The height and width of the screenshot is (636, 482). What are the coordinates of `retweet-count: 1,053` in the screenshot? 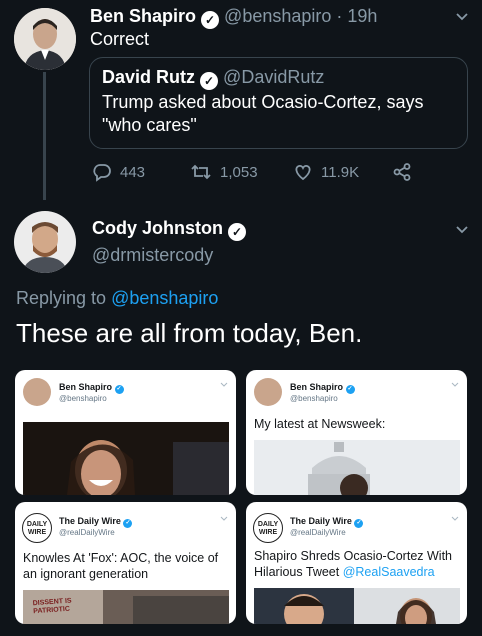 It's located at (239, 172).